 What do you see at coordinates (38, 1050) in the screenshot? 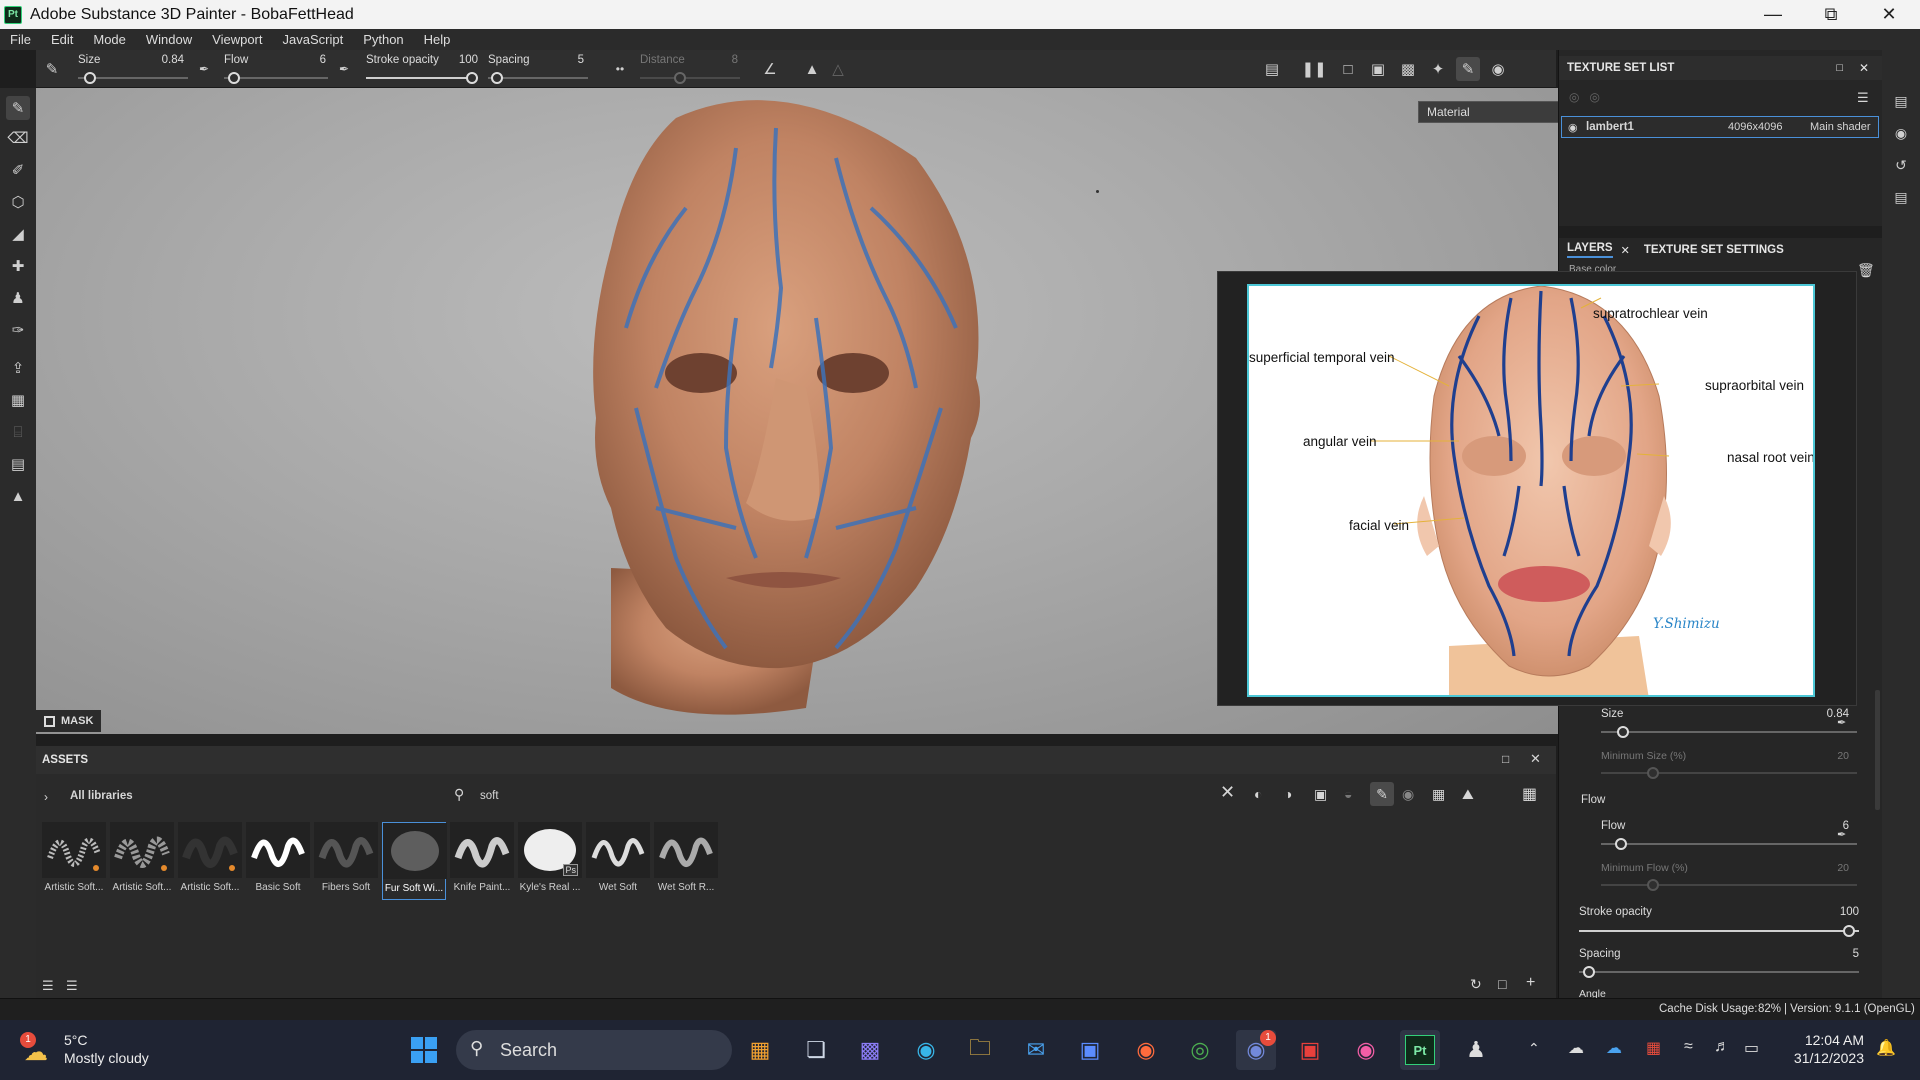
I see `weather-widget: ☁ 1` at bounding box center [38, 1050].